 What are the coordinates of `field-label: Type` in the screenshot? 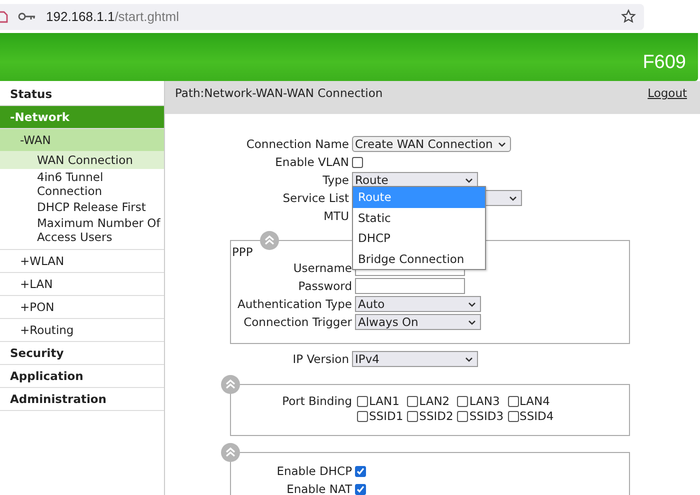 It's located at (335, 180).